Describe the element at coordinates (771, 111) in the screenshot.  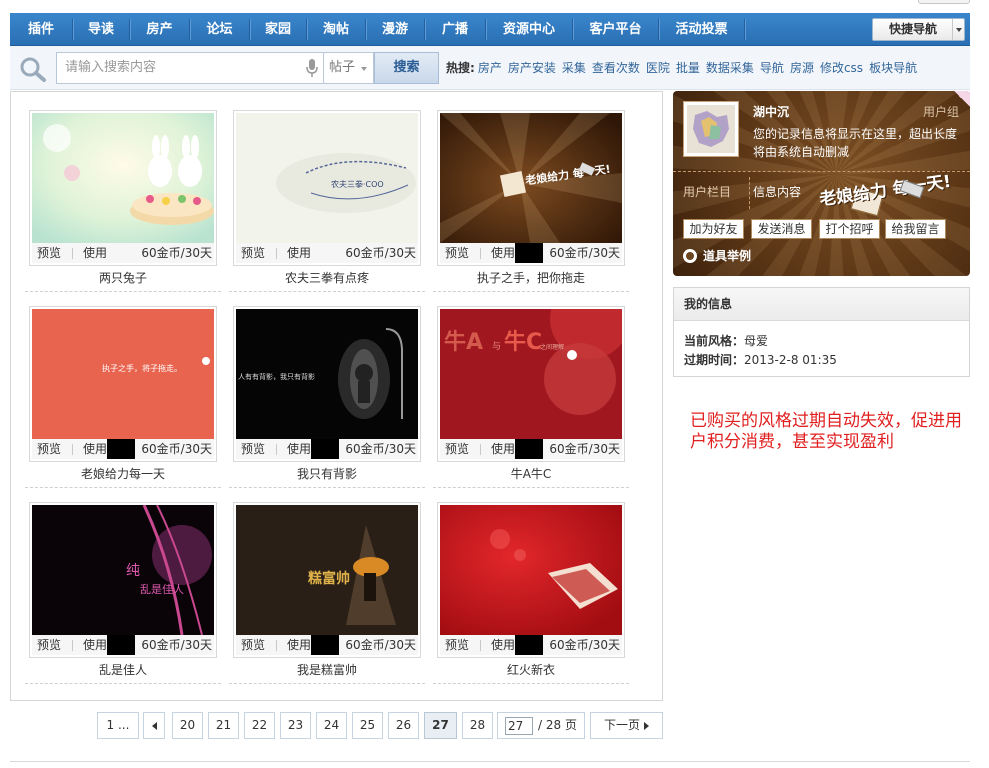
I see `profile-username: 湖中沉` at that location.